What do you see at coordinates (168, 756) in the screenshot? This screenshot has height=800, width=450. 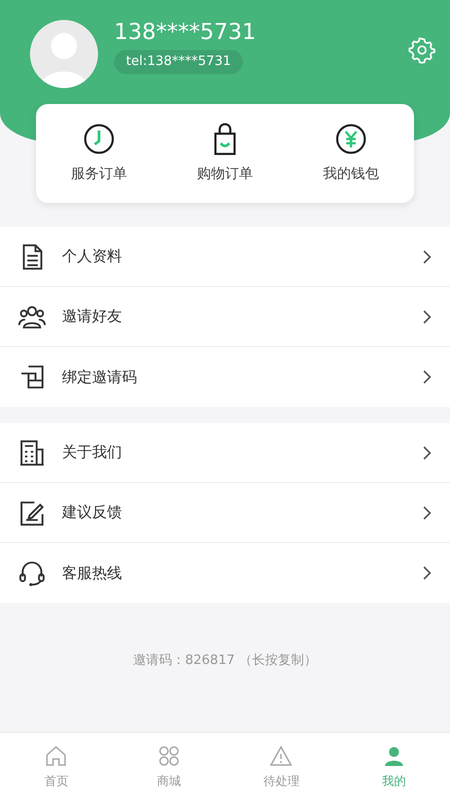 I see `grid-circles-icon` at bounding box center [168, 756].